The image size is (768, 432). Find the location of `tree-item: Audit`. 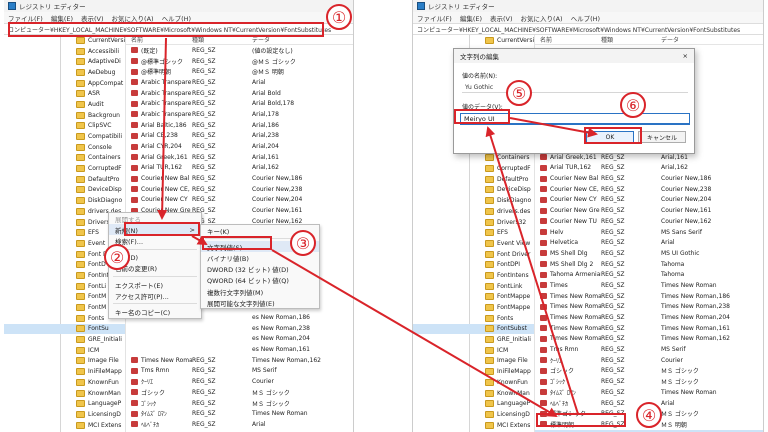

tree-item: Audit is located at coordinates (64, 104).